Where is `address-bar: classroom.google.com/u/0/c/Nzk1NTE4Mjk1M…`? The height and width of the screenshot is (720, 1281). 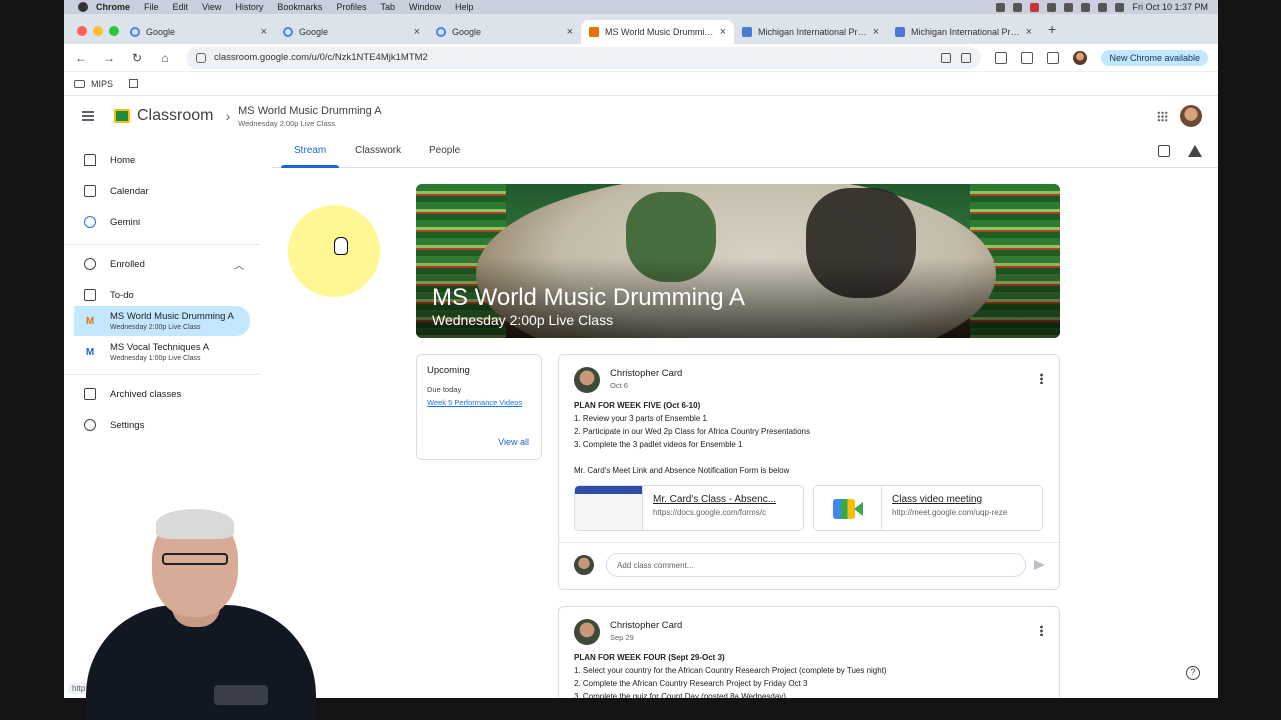 address-bar: classroom.google.com/u/0/c/Nzk1NTE4Mjk1M… is located at coordinates (584, 57).